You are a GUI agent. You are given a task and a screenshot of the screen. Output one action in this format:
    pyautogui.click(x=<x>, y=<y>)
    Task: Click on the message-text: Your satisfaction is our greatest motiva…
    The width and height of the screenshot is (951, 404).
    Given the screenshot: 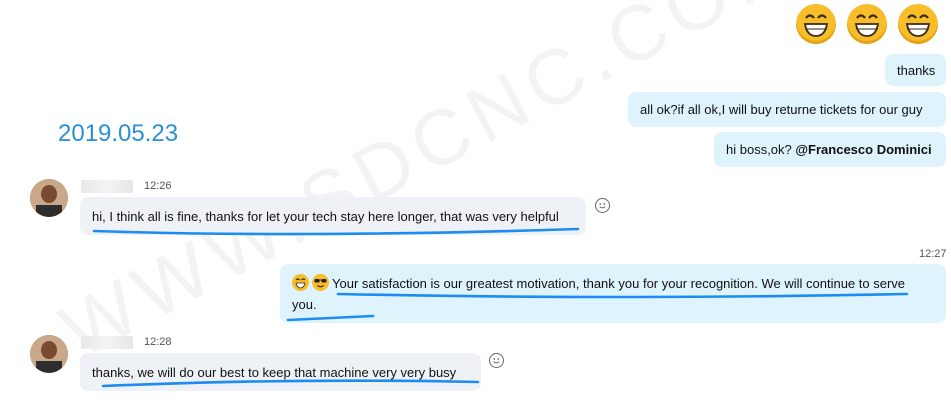 What is the action you would take?
    pyautogui.click(x=599, y=294)
    